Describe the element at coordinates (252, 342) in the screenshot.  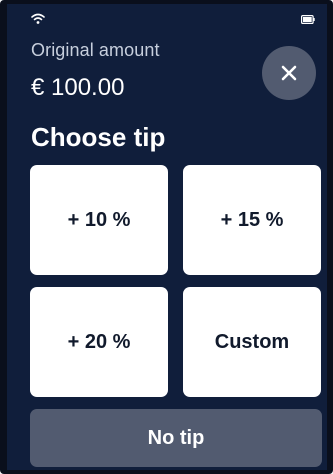
I see `custom-tip-button: Custom` at that location.